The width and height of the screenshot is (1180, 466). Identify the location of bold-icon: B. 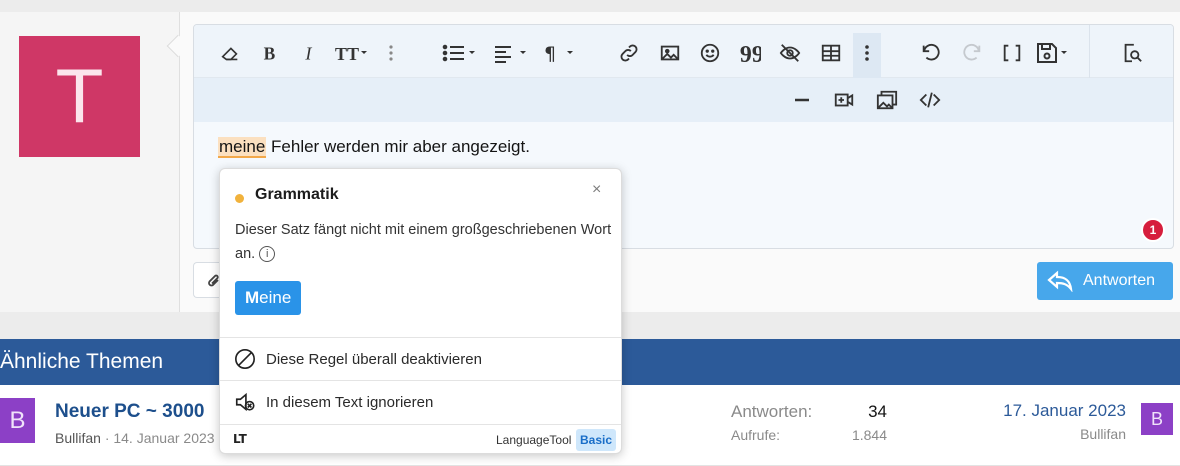
(270, 53).